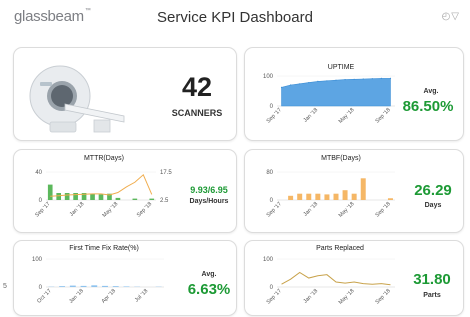 The width and height of the screenshot is (470, 317). I want to click on parts-line, so click(336, 278).